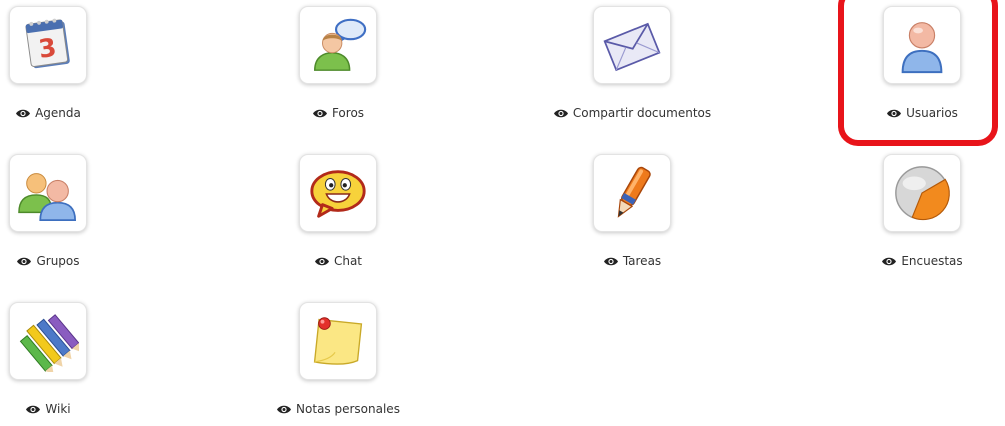 This screenshot has width=1005, height=426. Describe the element at coordinates (338, 341) in the screenshot. I see `sticky-note-icon` at that location.